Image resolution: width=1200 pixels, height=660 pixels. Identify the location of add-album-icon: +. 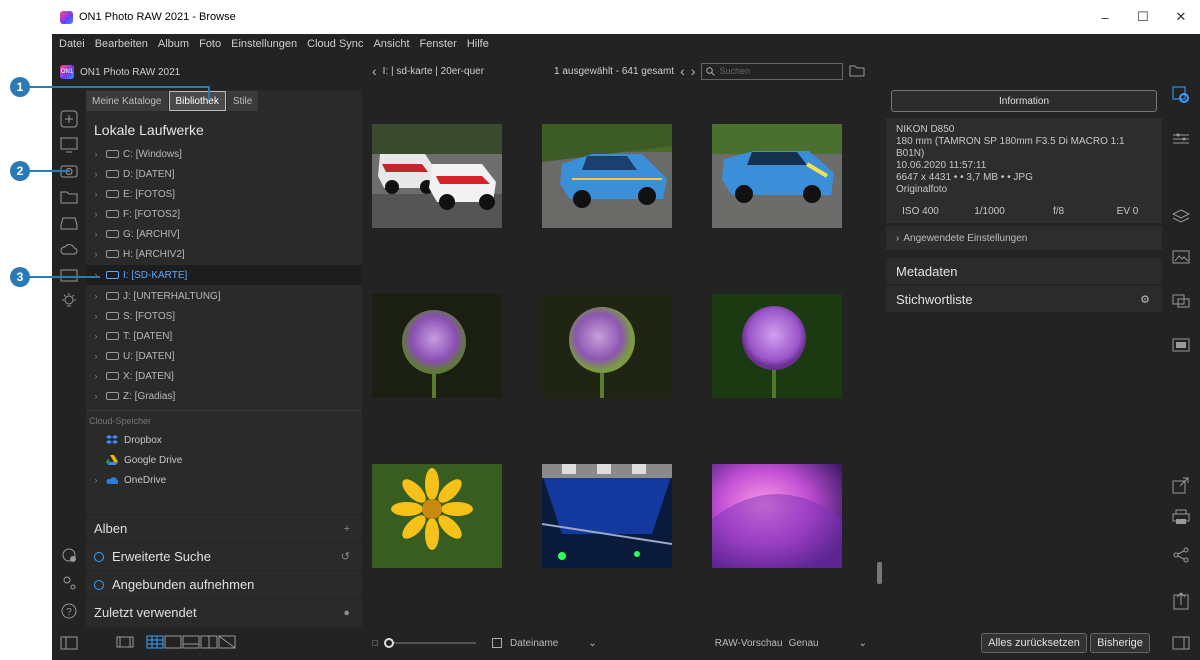
(347, 529).